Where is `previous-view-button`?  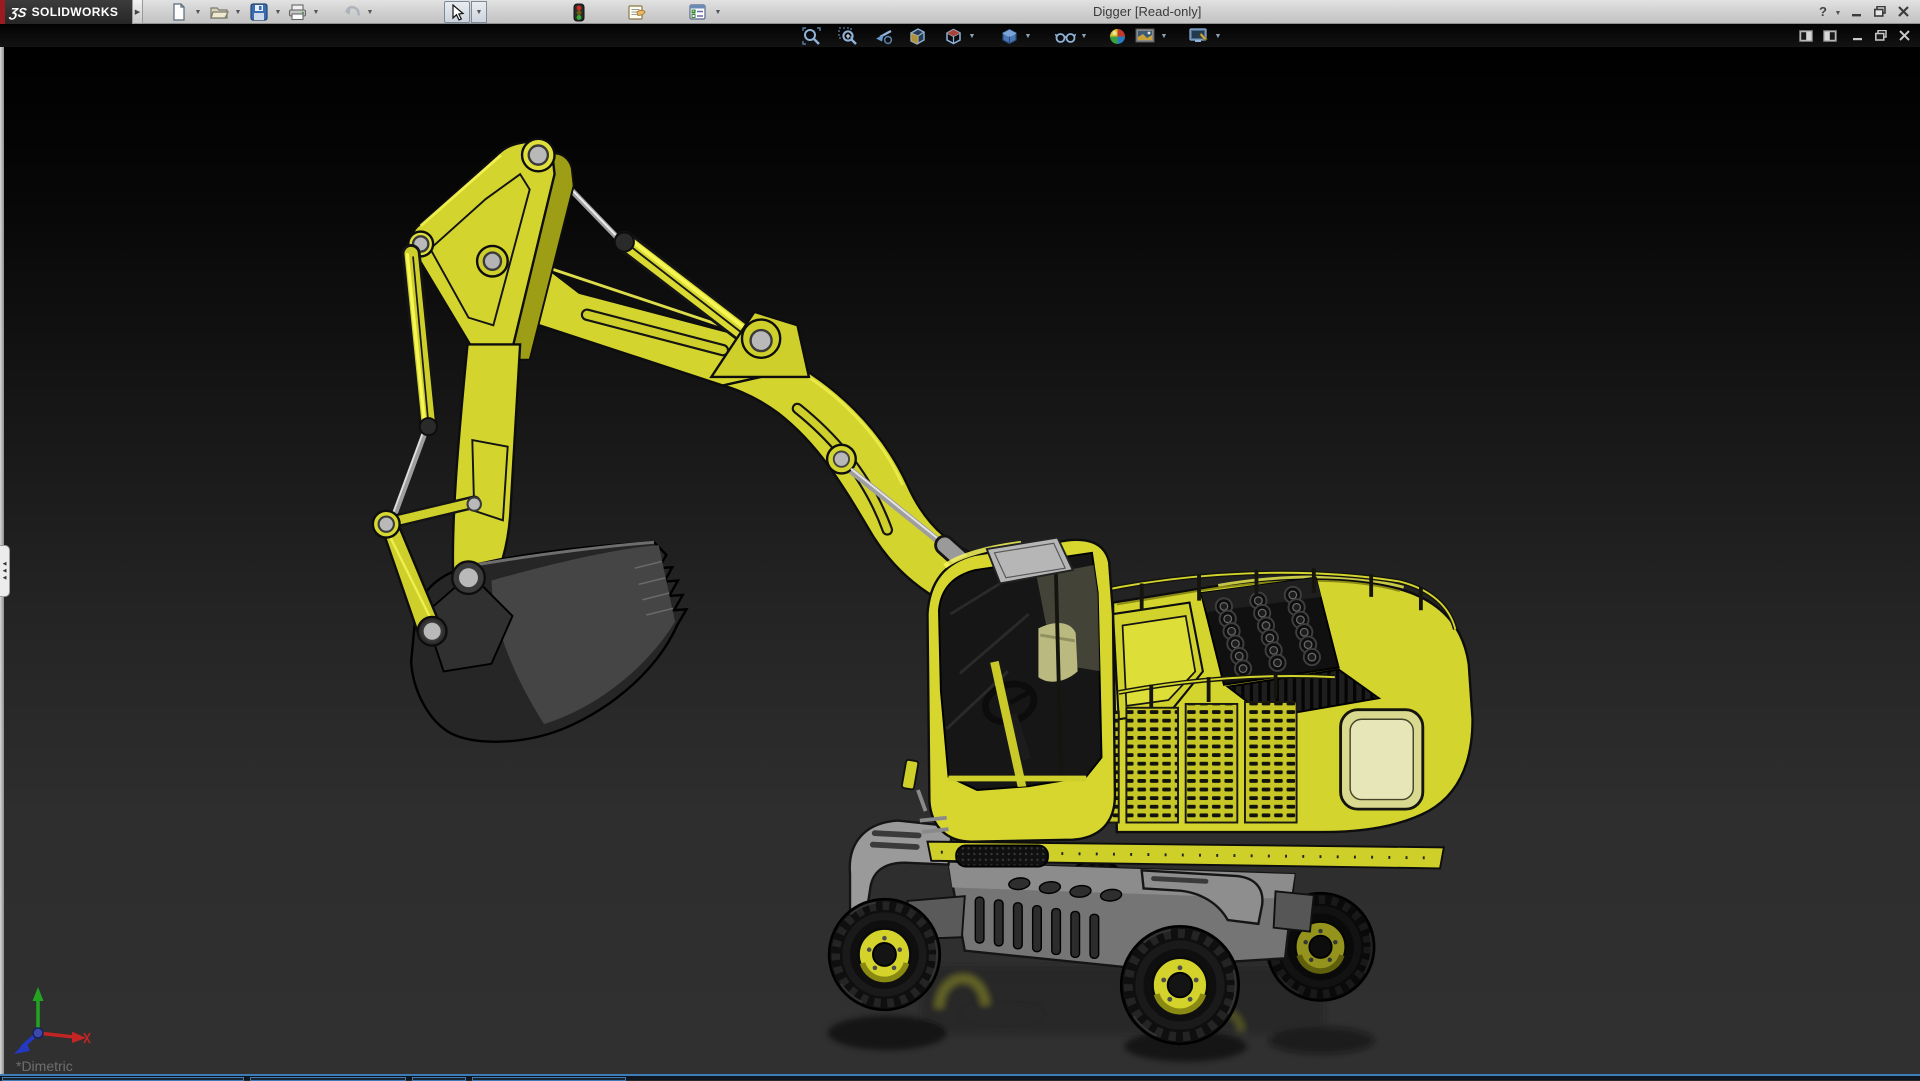 previous-view-button is located at coordinates (883, 36).